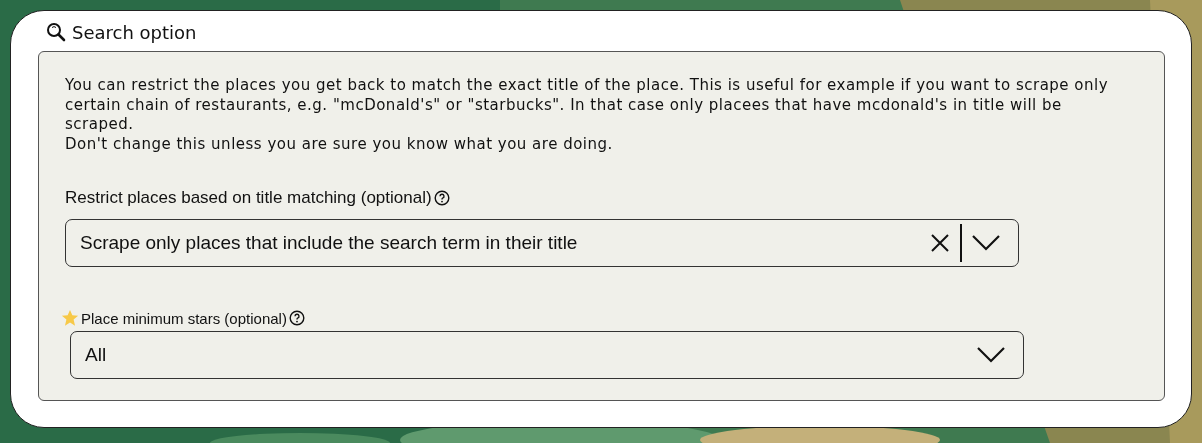  Describe the element at coordinates (184, 318) in the screenshot. I see `field-label: Place minimum stars (optional)` at that location.